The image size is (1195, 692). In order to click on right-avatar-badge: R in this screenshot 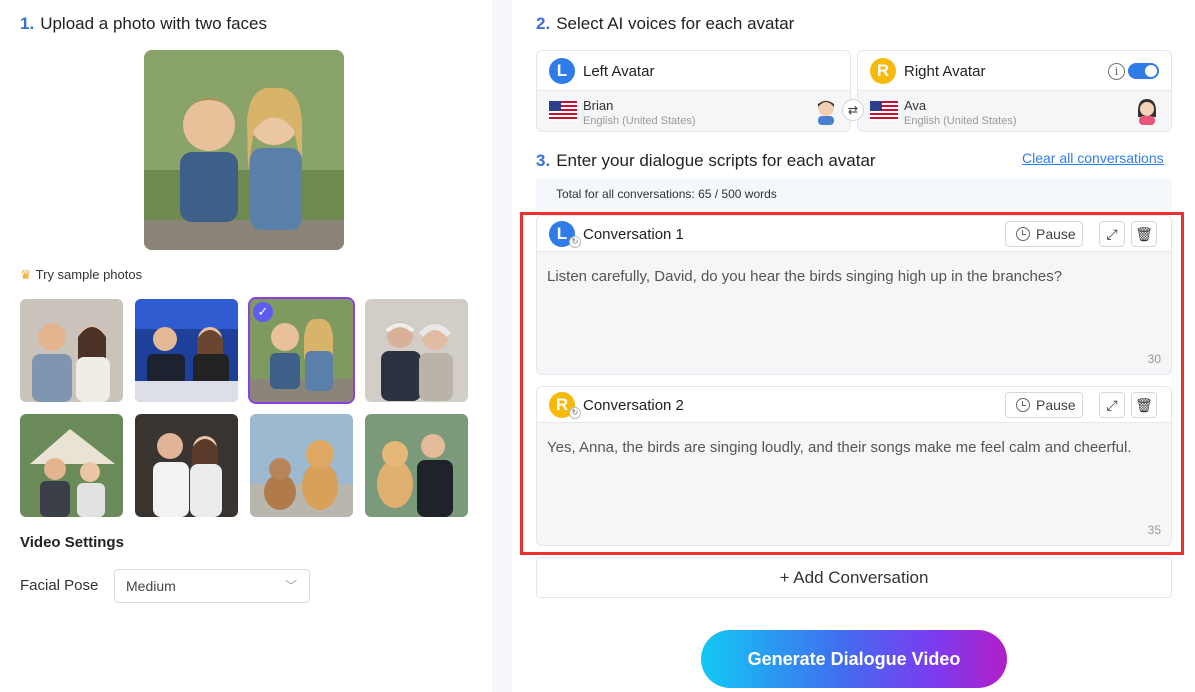, I will do `click(883, 71)`.